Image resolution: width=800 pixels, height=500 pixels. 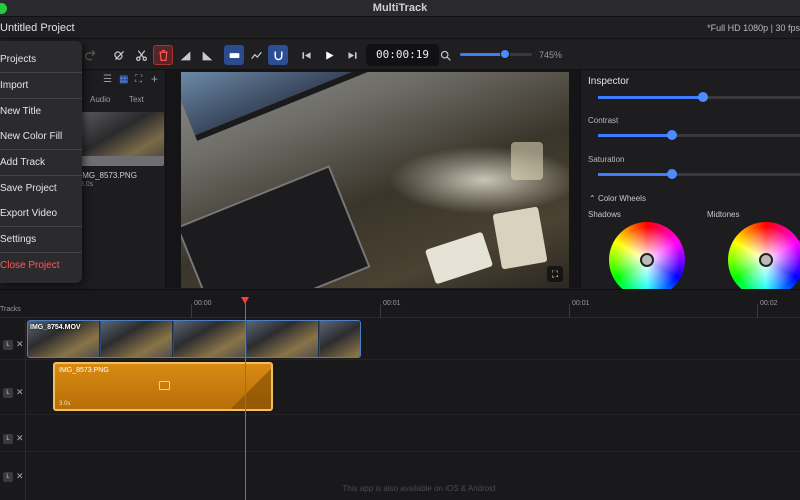 I want to click on color-wheels-label: Color Wheels, so click(x=621, y=198).